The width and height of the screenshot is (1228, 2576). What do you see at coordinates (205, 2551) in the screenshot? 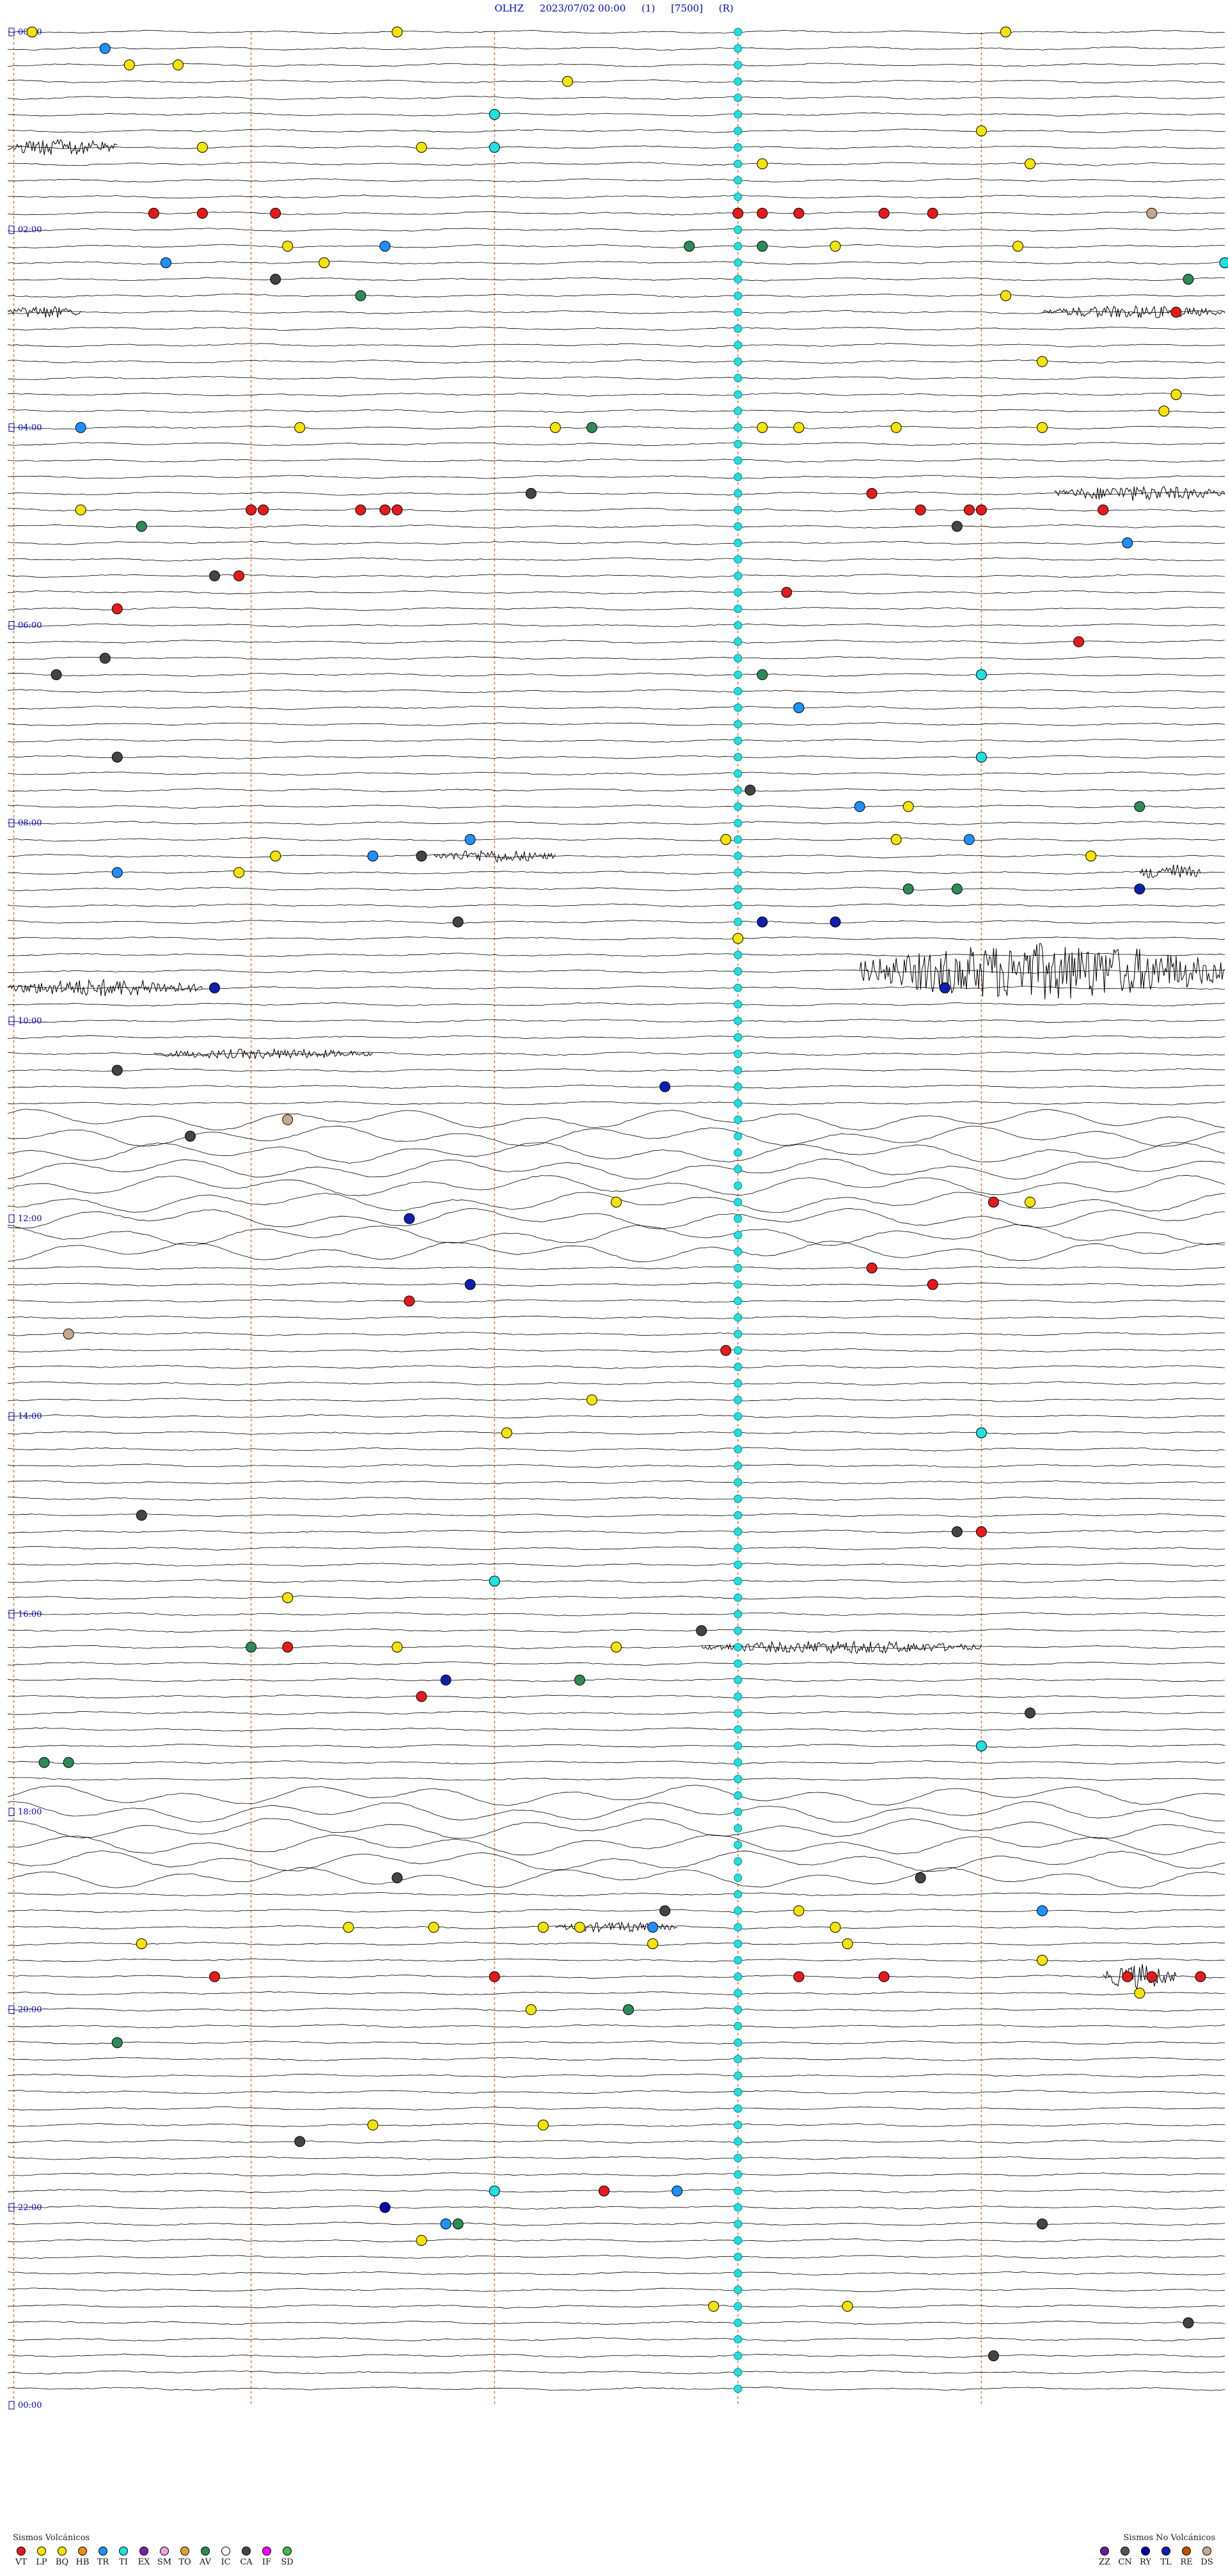
I see `legend-dot-av` at bounding box center [205, 2551].